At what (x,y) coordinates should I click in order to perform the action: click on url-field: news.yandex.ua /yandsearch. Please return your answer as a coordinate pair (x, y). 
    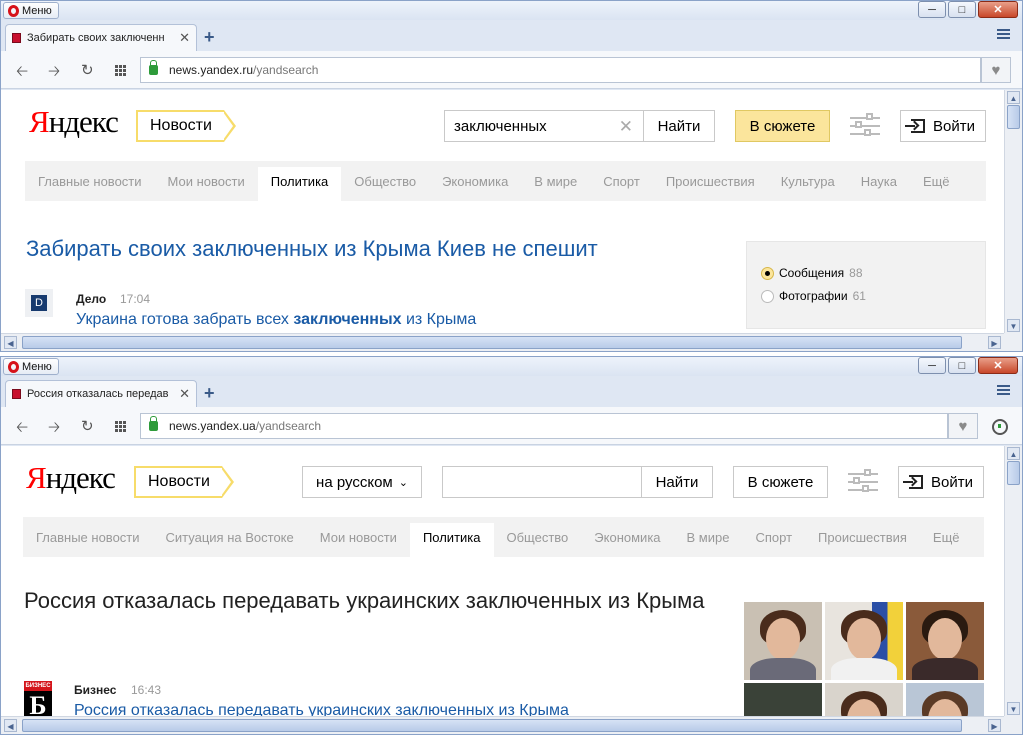
    Looking at the image, I should click on (544, 426).